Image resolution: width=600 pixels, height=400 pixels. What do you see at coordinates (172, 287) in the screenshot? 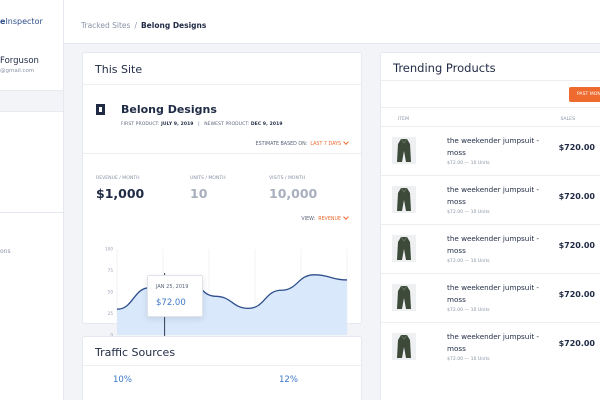
I see `tooltip-date: JAN 25, 2019` at bounding box center [172, 287].